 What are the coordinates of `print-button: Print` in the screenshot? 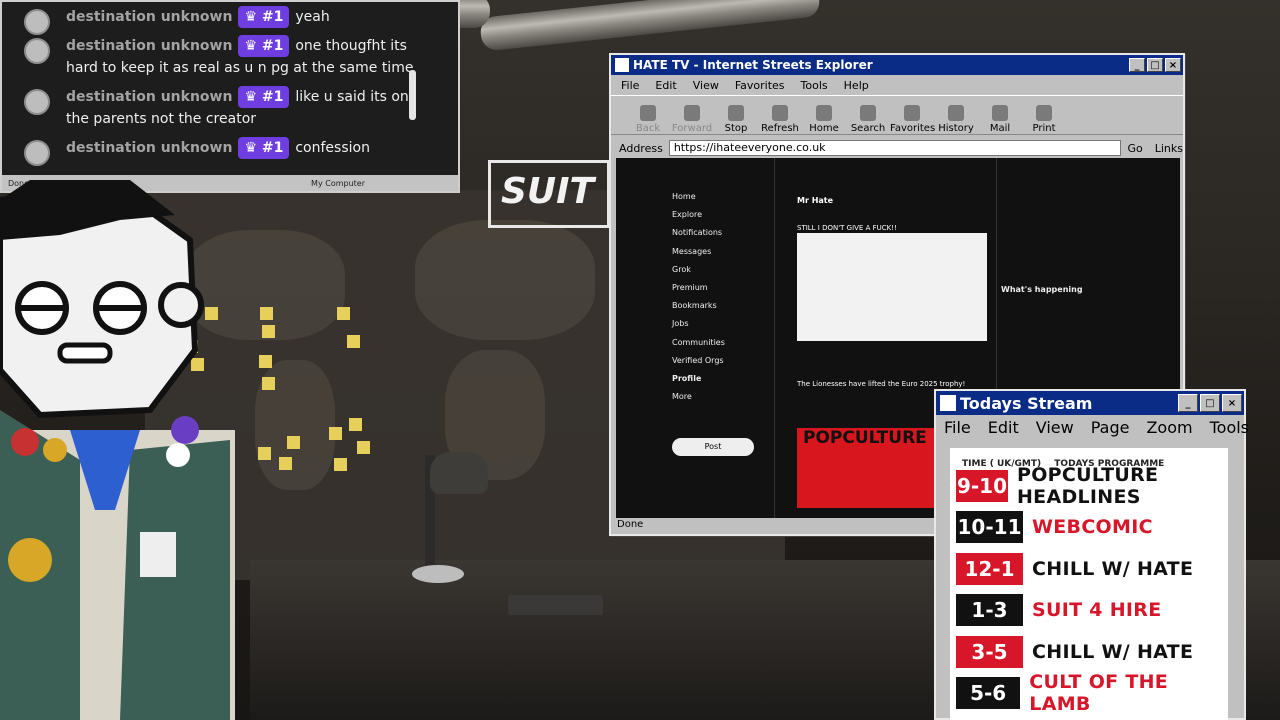 It's located at (1044, 119).